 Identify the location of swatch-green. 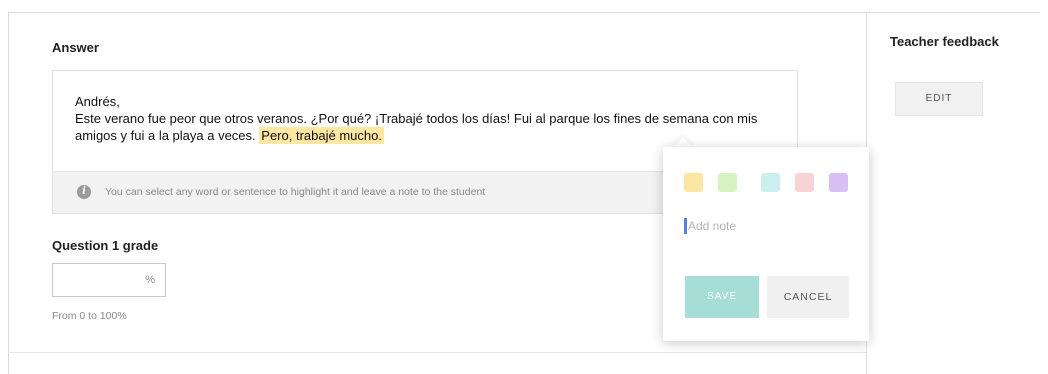
(727, 182).